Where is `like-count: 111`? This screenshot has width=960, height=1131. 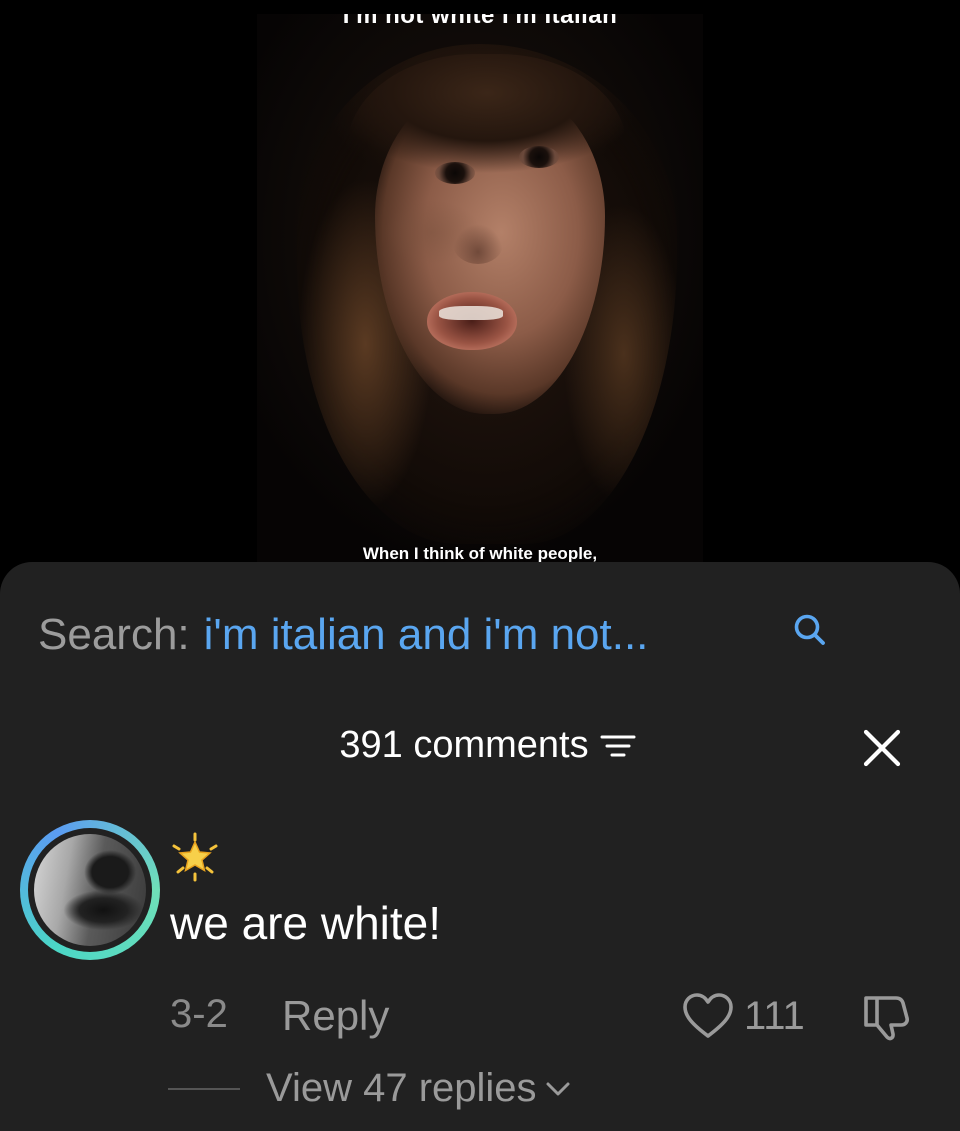
like-count: 111 is located at coordinates (774, 1015).